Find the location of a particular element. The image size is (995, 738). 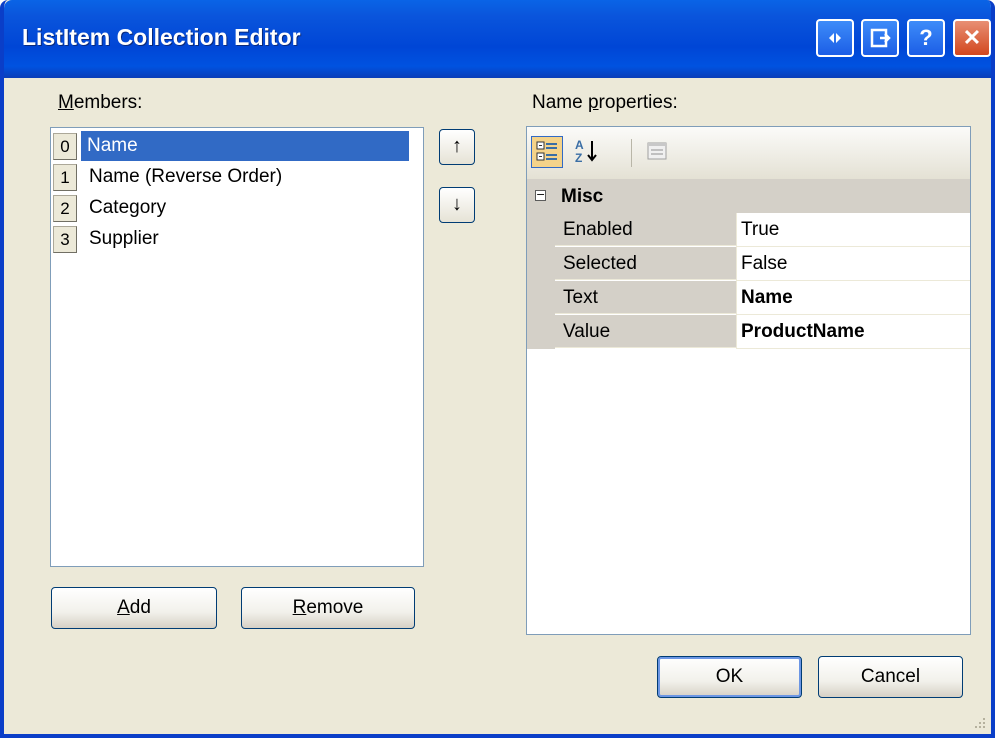

collapse-icon: − is located at coordinates (540, 195).